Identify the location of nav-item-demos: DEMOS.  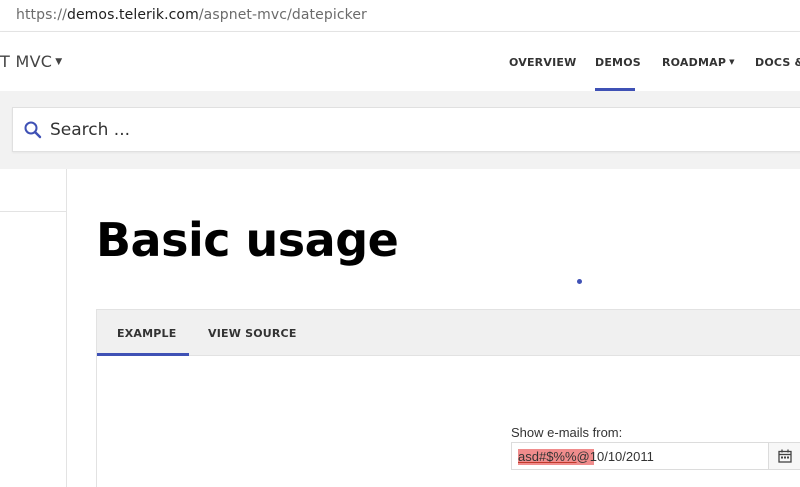
(618, 62).